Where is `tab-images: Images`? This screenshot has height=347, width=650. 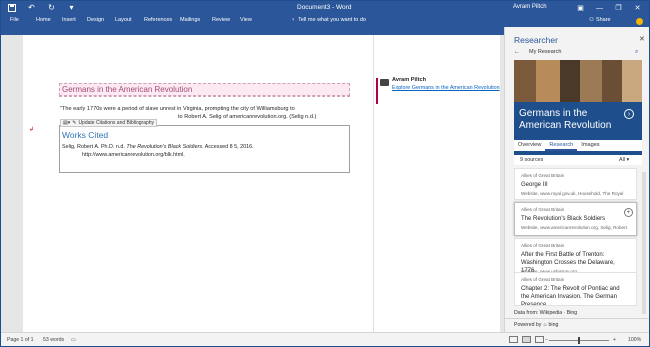 tab-images: Images is located at coordinates (590, 145).